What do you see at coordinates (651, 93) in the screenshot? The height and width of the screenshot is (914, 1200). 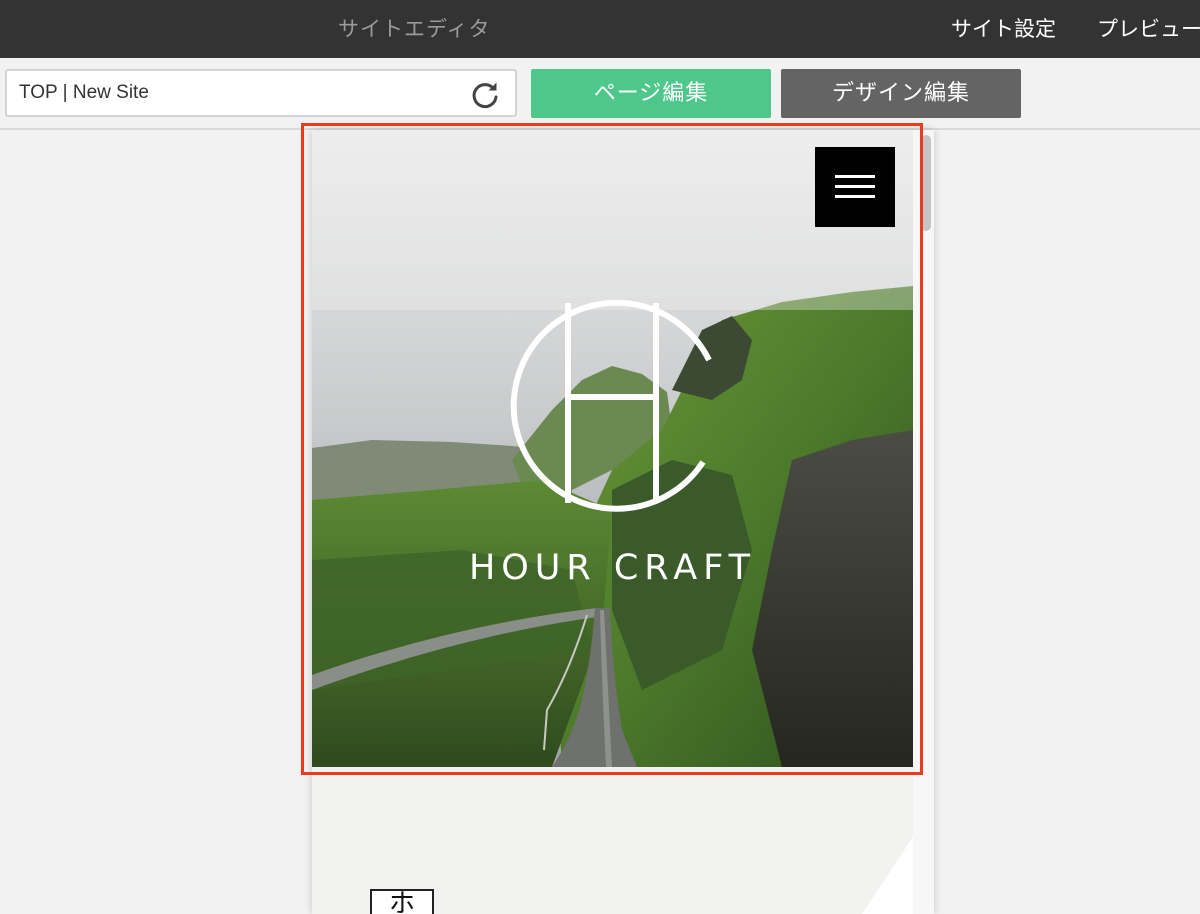 I see `page-edit-button: ページ編集` at bounding box center [651, 93].